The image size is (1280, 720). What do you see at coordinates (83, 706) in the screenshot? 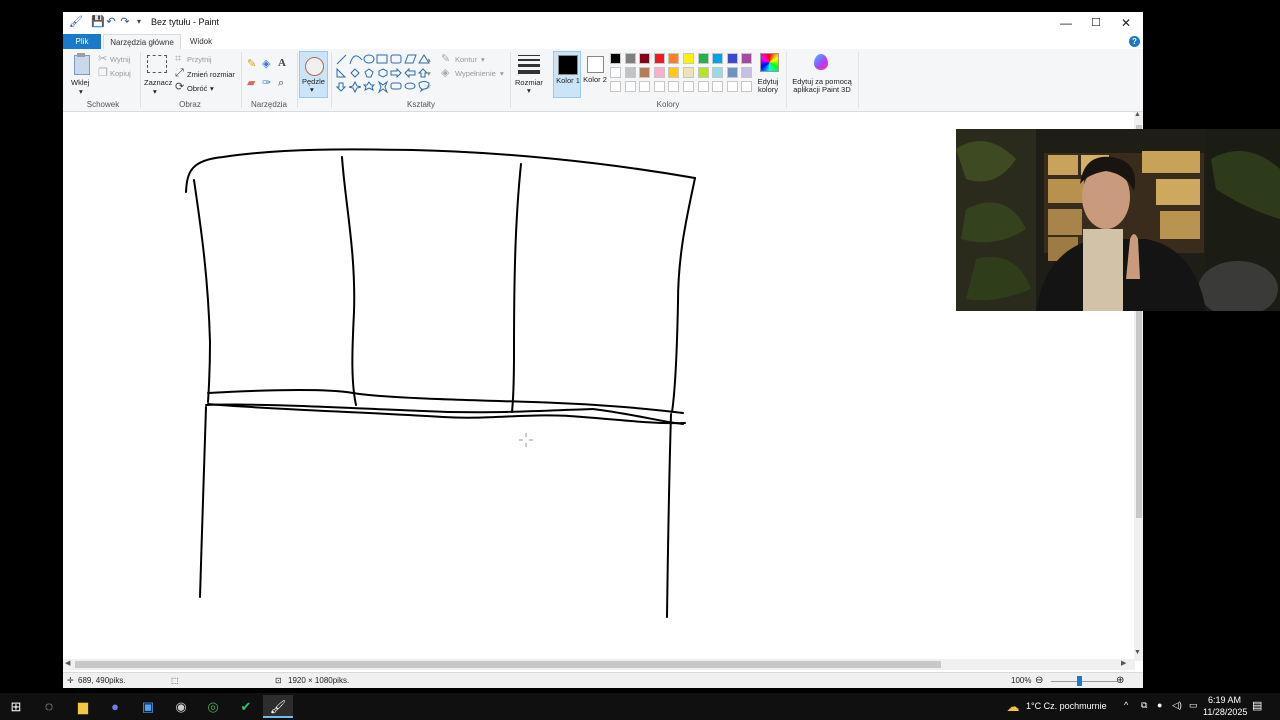
I see `file-explorer-icon: ▆` at bounding box center [83, 706].